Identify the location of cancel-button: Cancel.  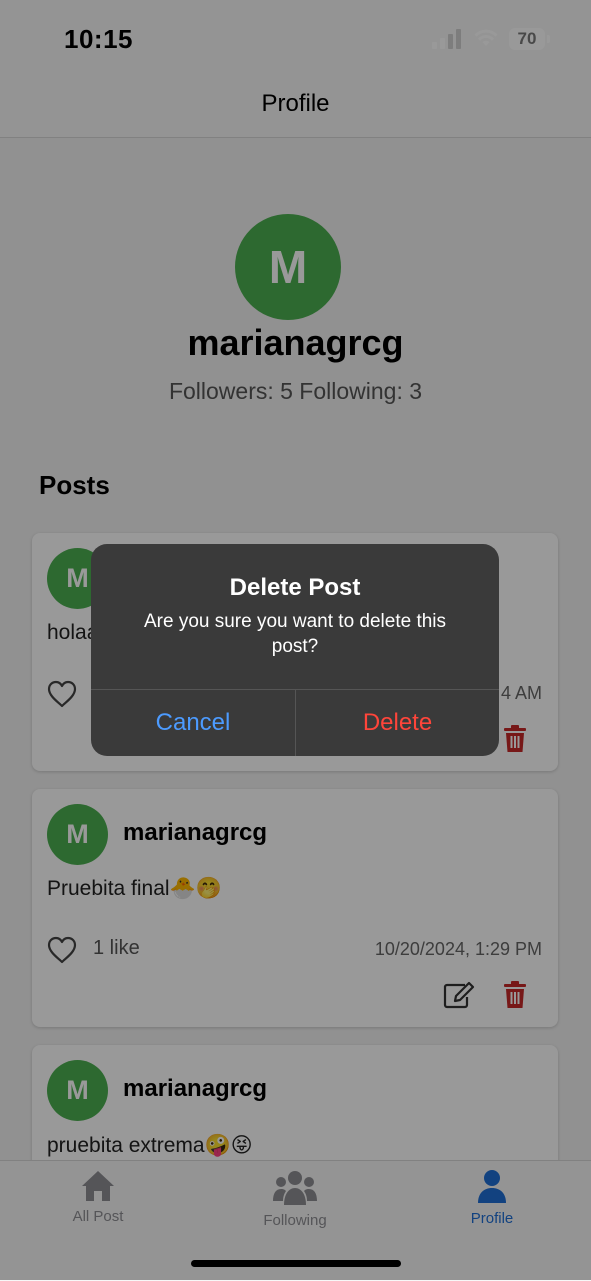
(193, 723).